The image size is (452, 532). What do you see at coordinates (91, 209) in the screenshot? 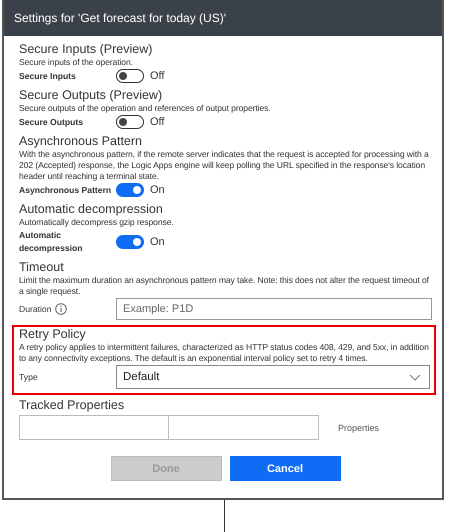
I see `section-heading: Automatic decompression` at bounding box center [91, 209].